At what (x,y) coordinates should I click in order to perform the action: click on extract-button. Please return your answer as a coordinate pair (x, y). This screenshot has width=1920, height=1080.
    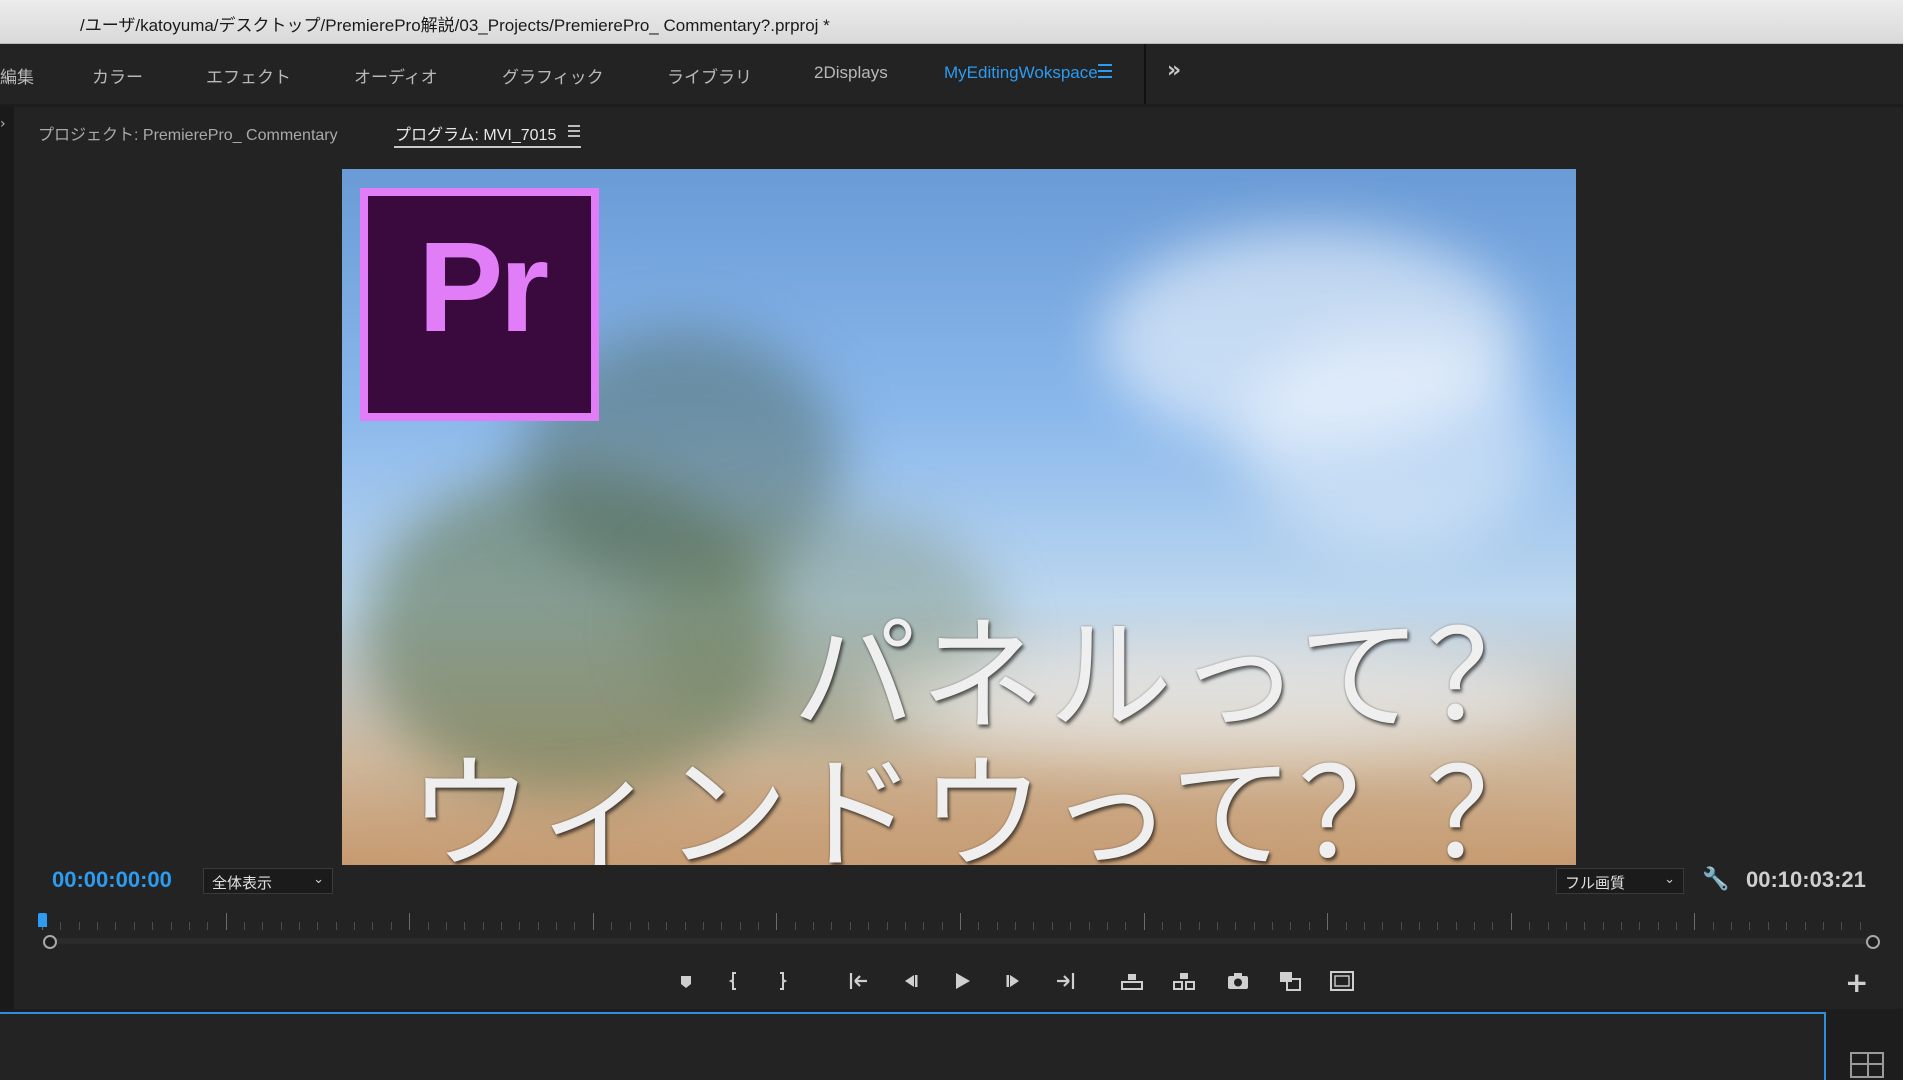
    Looking at the image, I should click on (1184, 981).